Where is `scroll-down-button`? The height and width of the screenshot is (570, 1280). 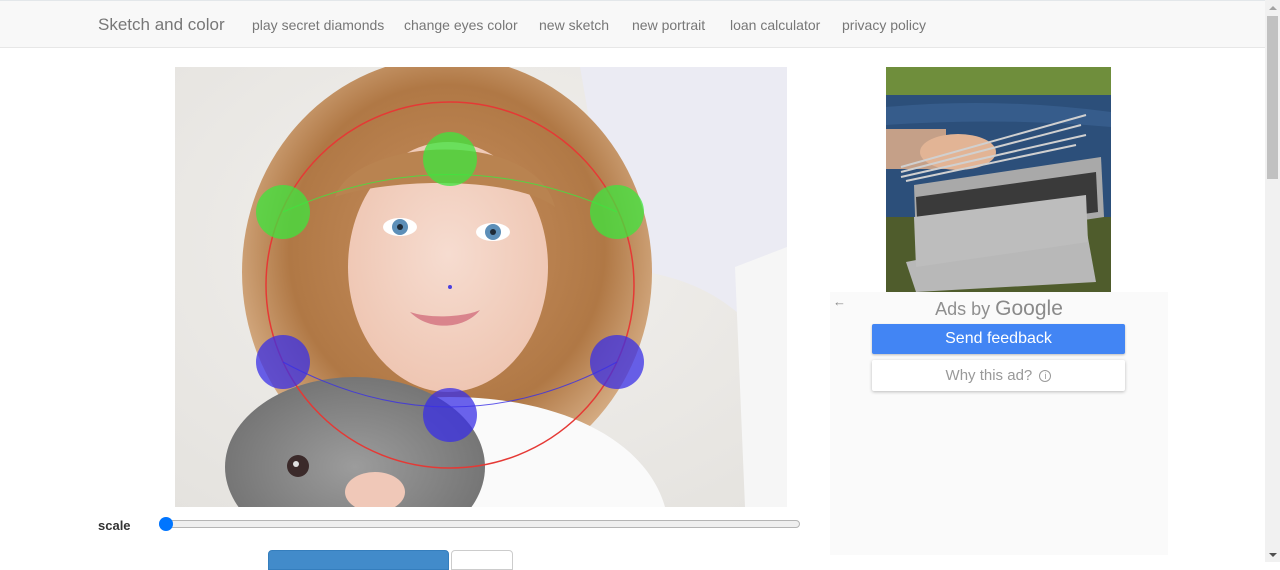
scroll-down-button is located at coordinates (1272, 554).